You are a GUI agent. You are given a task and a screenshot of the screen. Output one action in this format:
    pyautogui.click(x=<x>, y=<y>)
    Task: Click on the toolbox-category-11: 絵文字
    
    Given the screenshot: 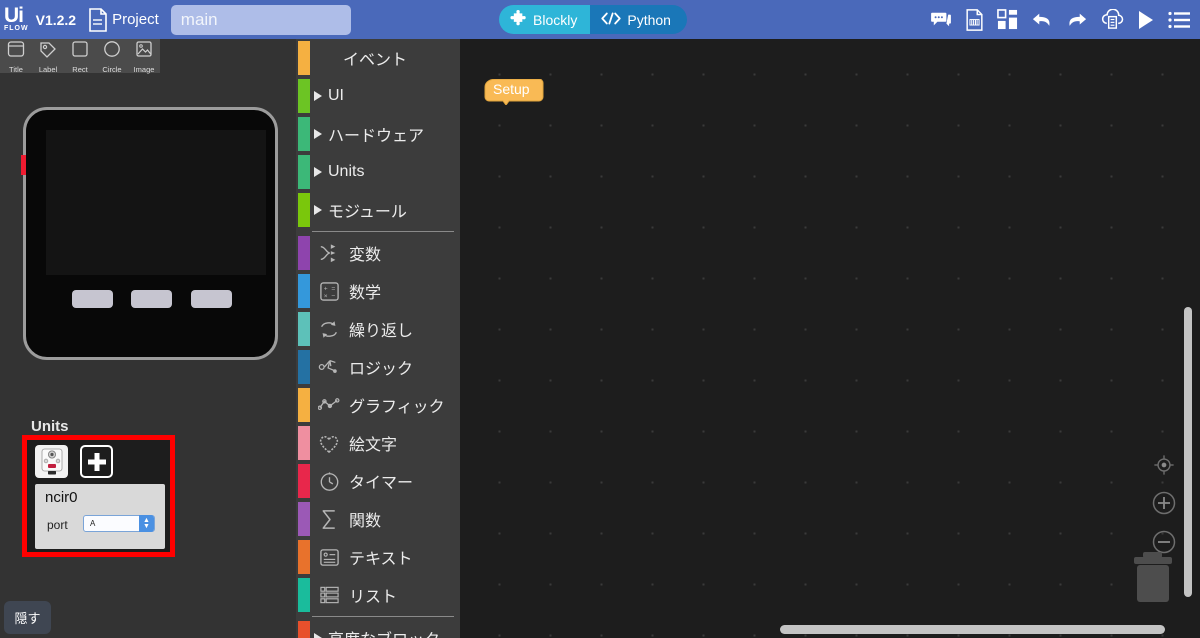 What is the action you would take?
    pyautogui.click(x=378, y=443)
    